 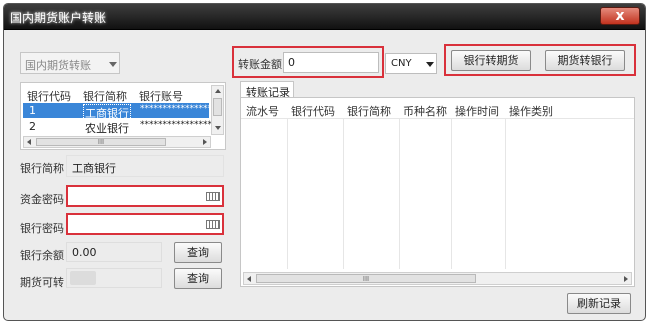 What do you see at coordinates (32, 110) in the screenshot?
I see `bank-row-code: 1` at bounding box center [32, 110].